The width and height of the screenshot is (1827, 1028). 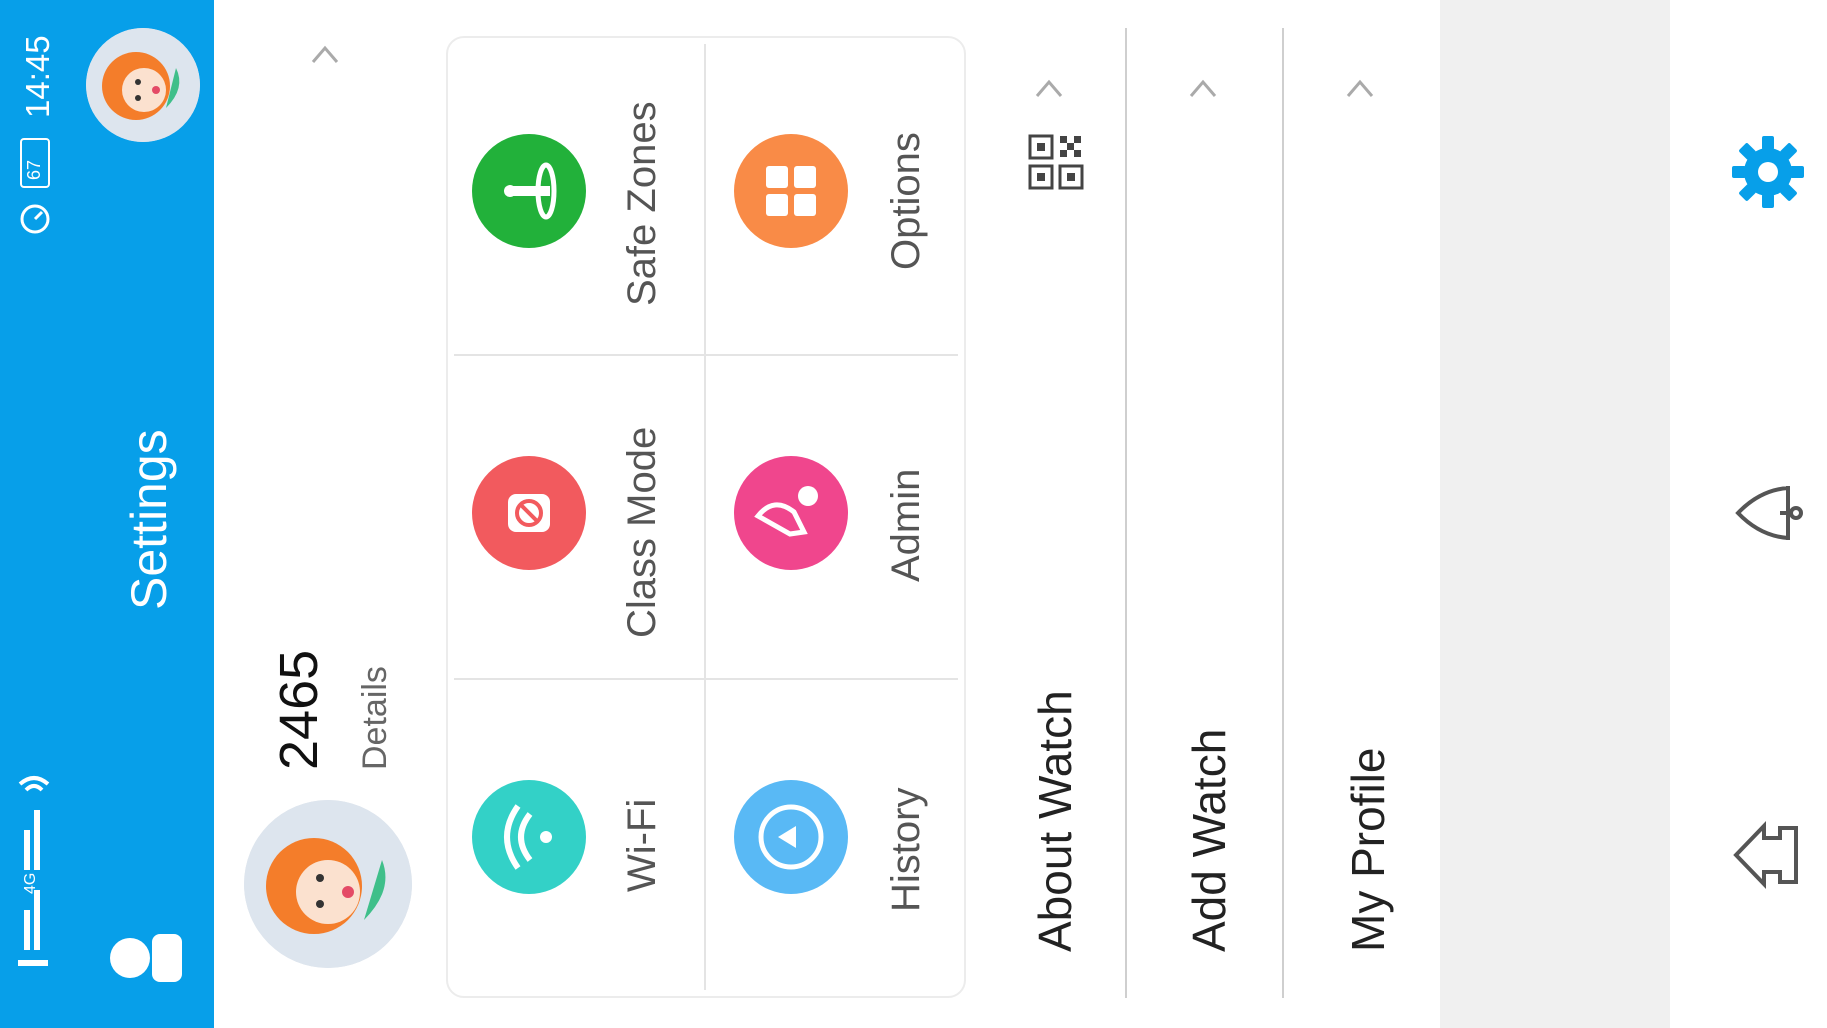 I want to click on status-time: 14:45, so click(x=37, y=76).